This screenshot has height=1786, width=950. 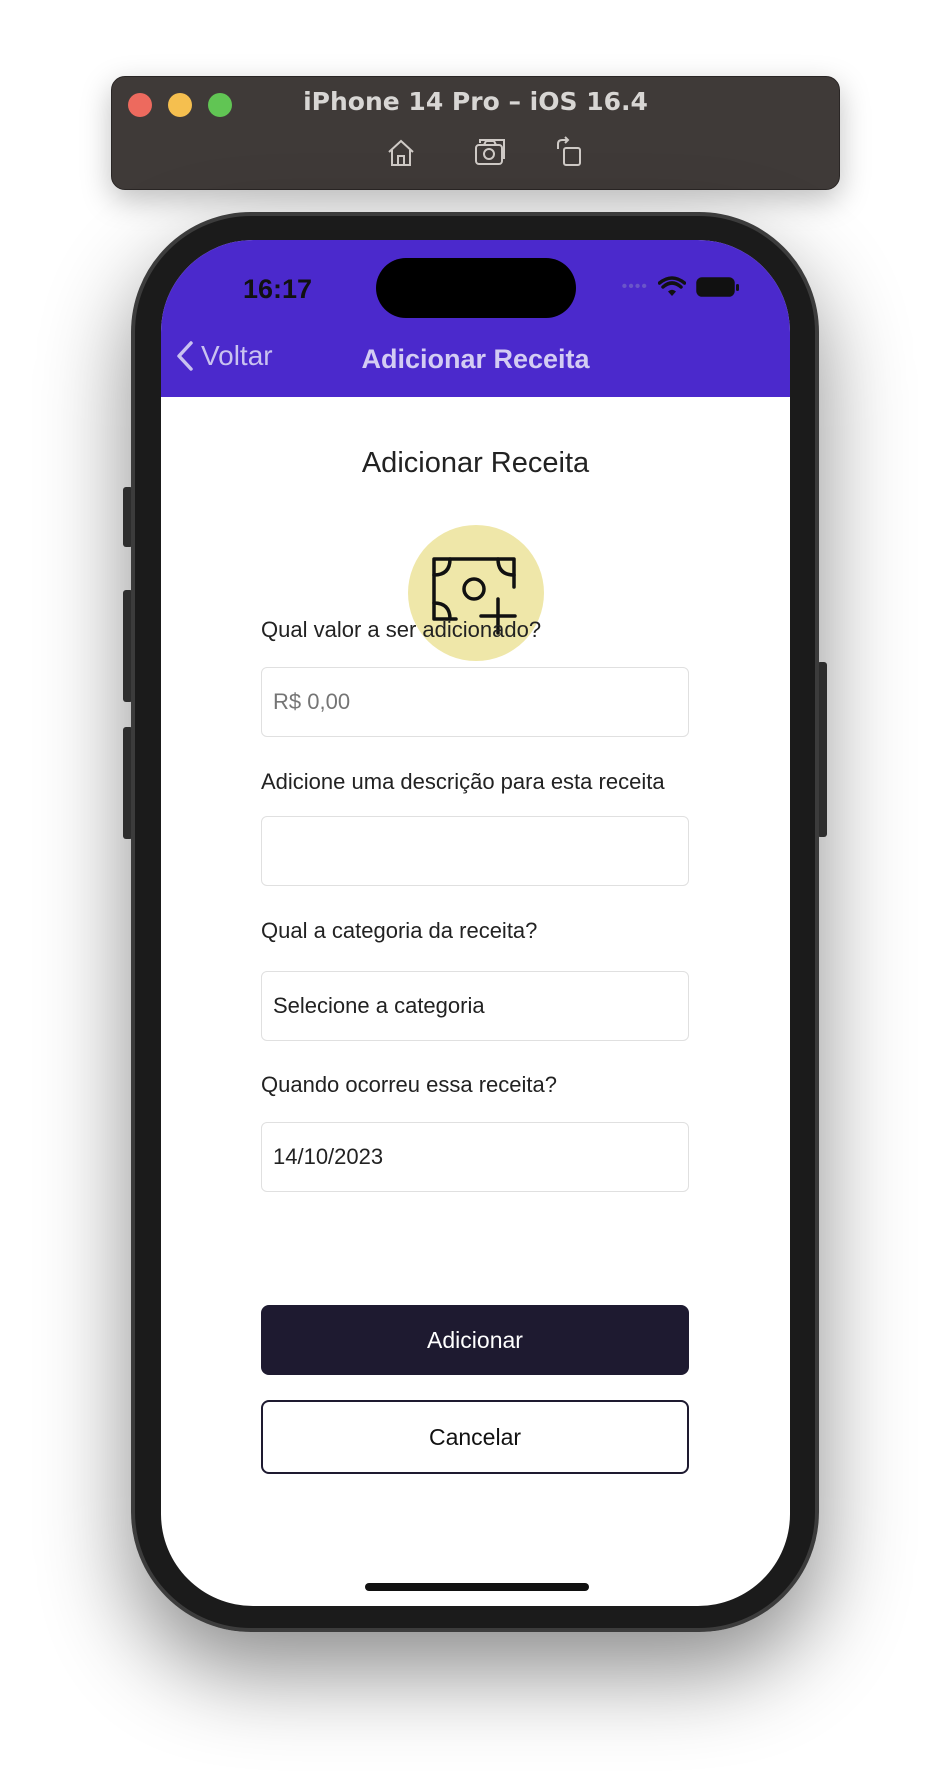 I want to click on wifi-icon, so click(x=672, y=286).